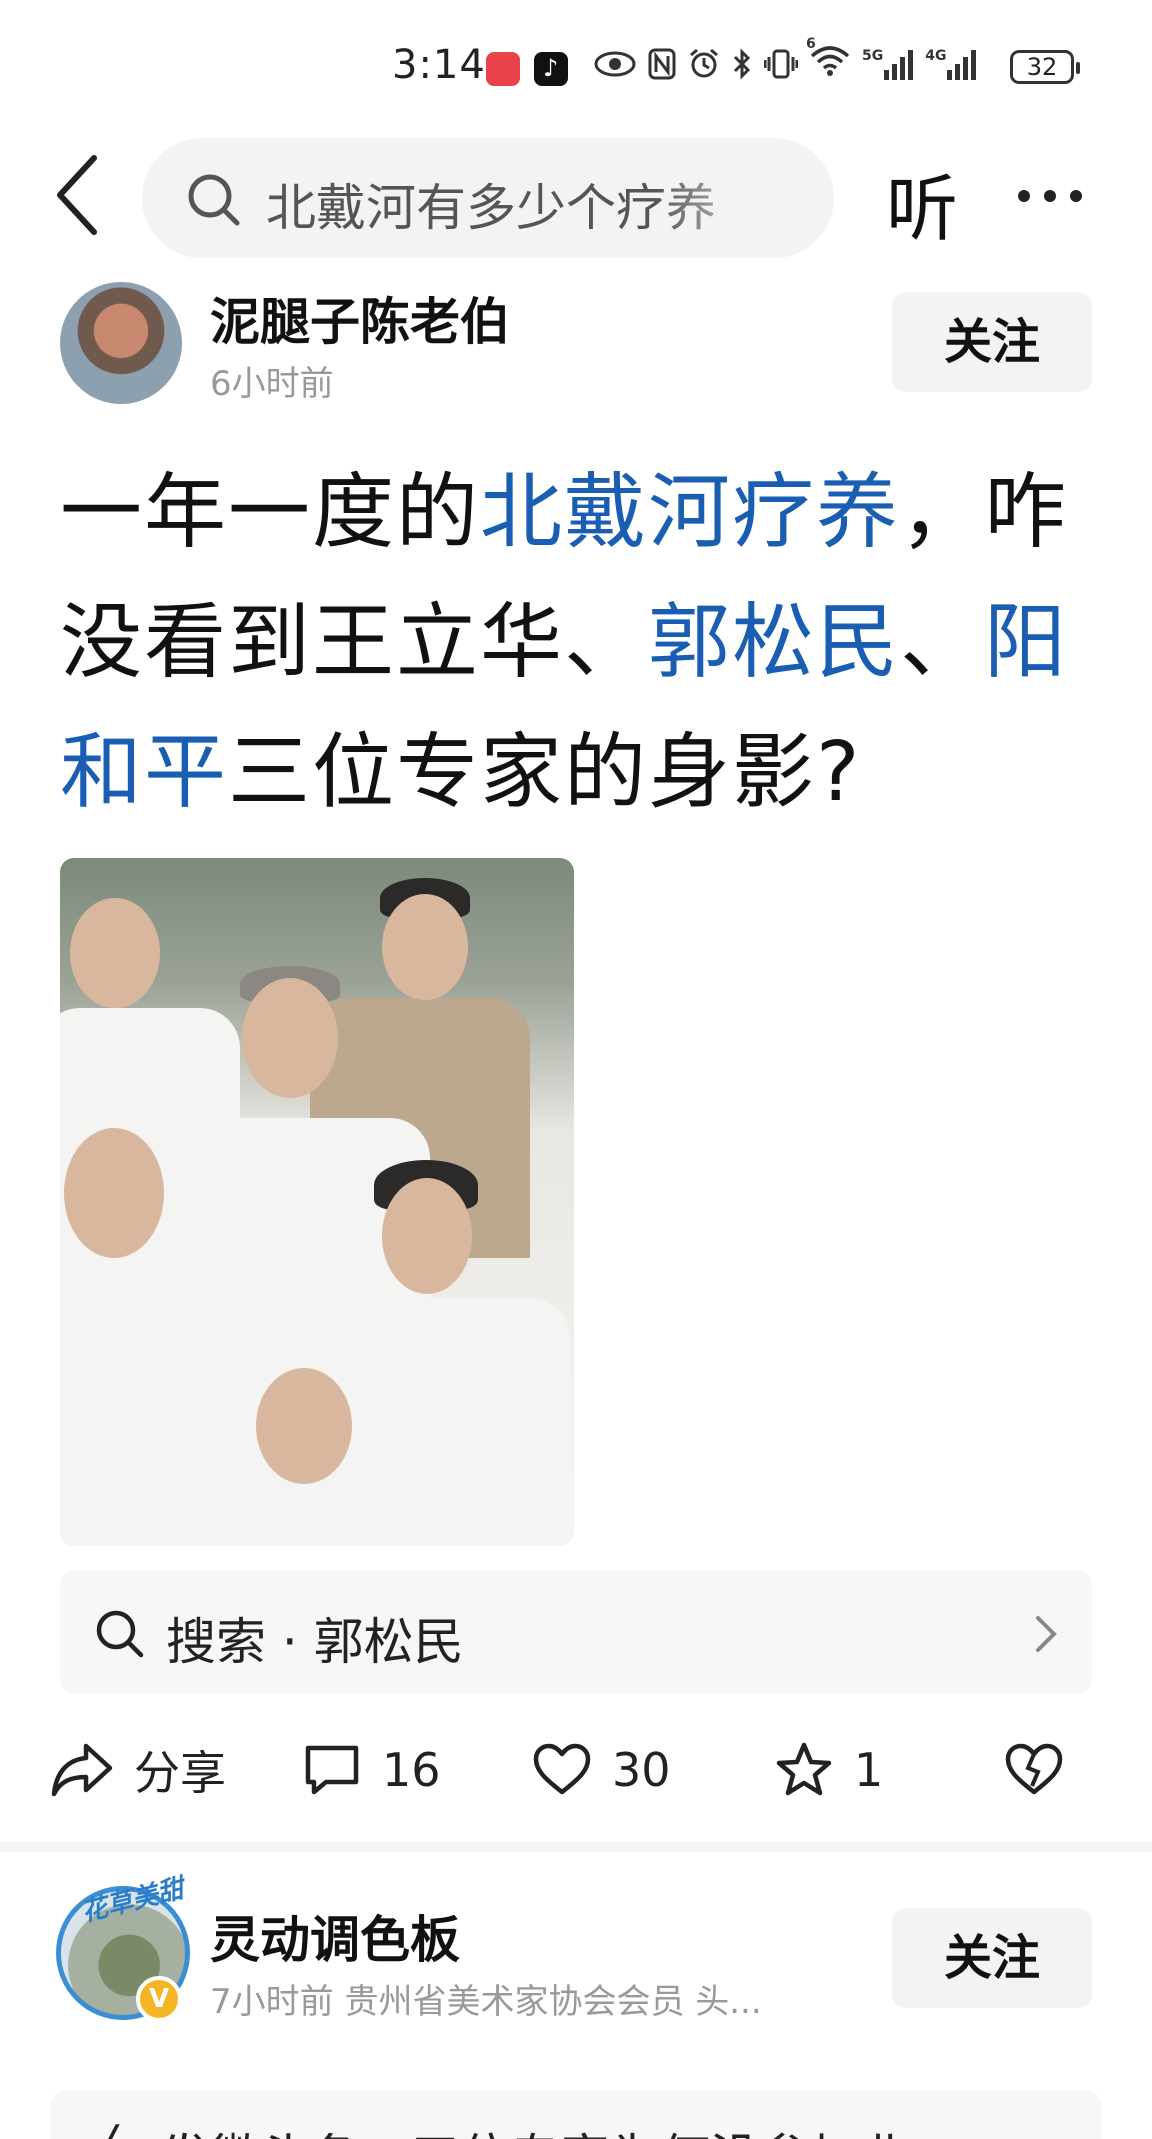 This screenshot has width=1152, height=2139. What do you see at coordinates (742, 64) in the screenshot?
I see `bluetooth-icon` at bounding box center [742, 64].